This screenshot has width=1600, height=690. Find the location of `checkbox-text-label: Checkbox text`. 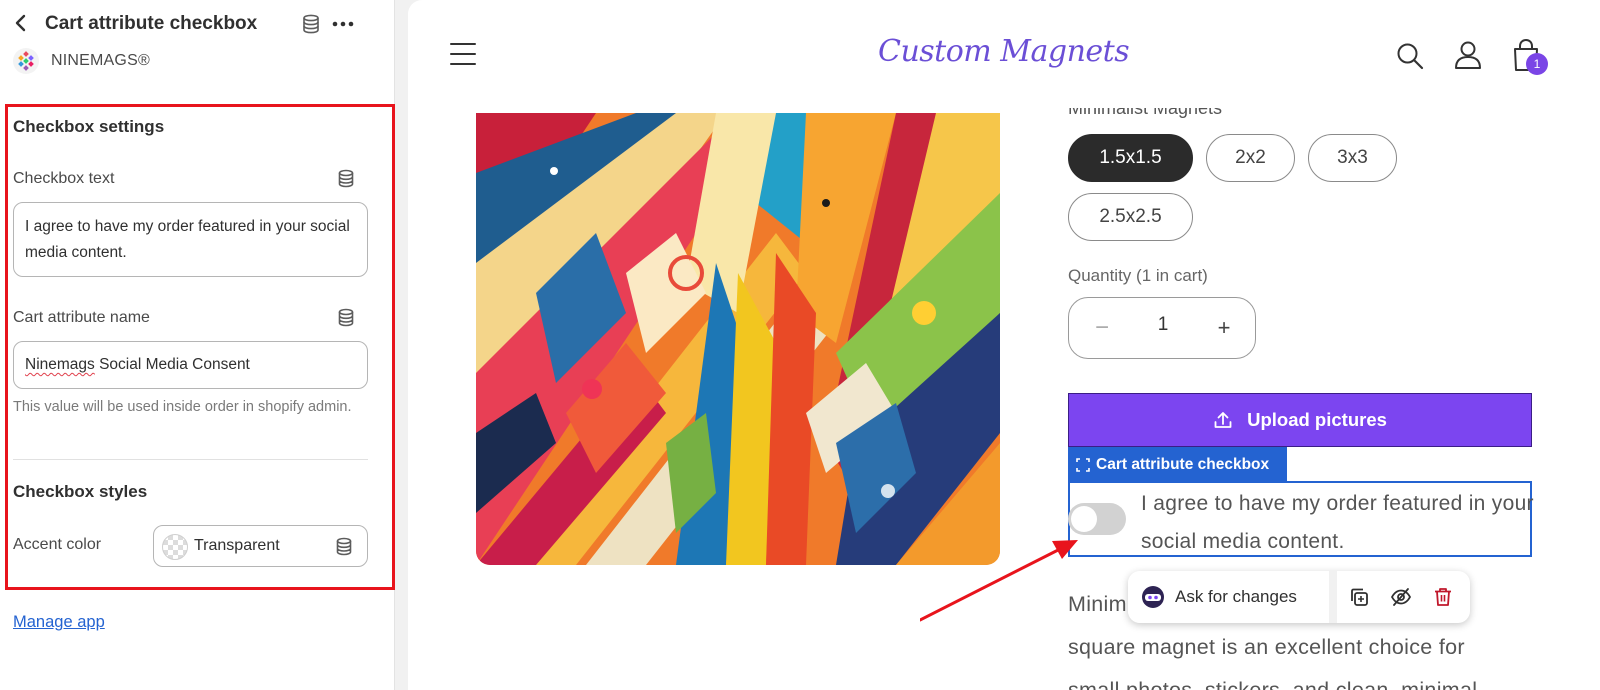

checkbox-text-label: Checkbox text is located at coordinates (64, 178).